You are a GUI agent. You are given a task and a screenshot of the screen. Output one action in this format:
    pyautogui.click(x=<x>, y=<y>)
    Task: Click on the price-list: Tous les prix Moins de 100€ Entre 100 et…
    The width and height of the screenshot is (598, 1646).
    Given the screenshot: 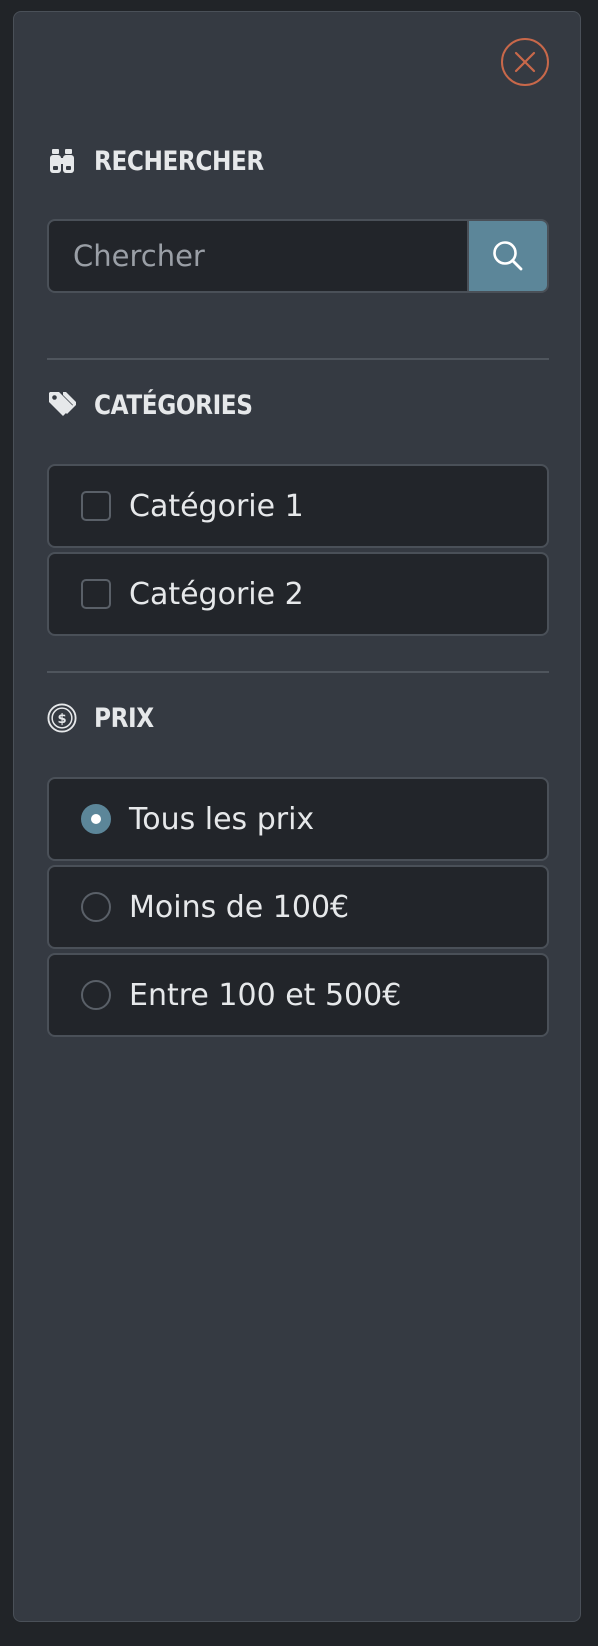 What is the action you would take?
    pyautogui.click(x=298, y=909)
    